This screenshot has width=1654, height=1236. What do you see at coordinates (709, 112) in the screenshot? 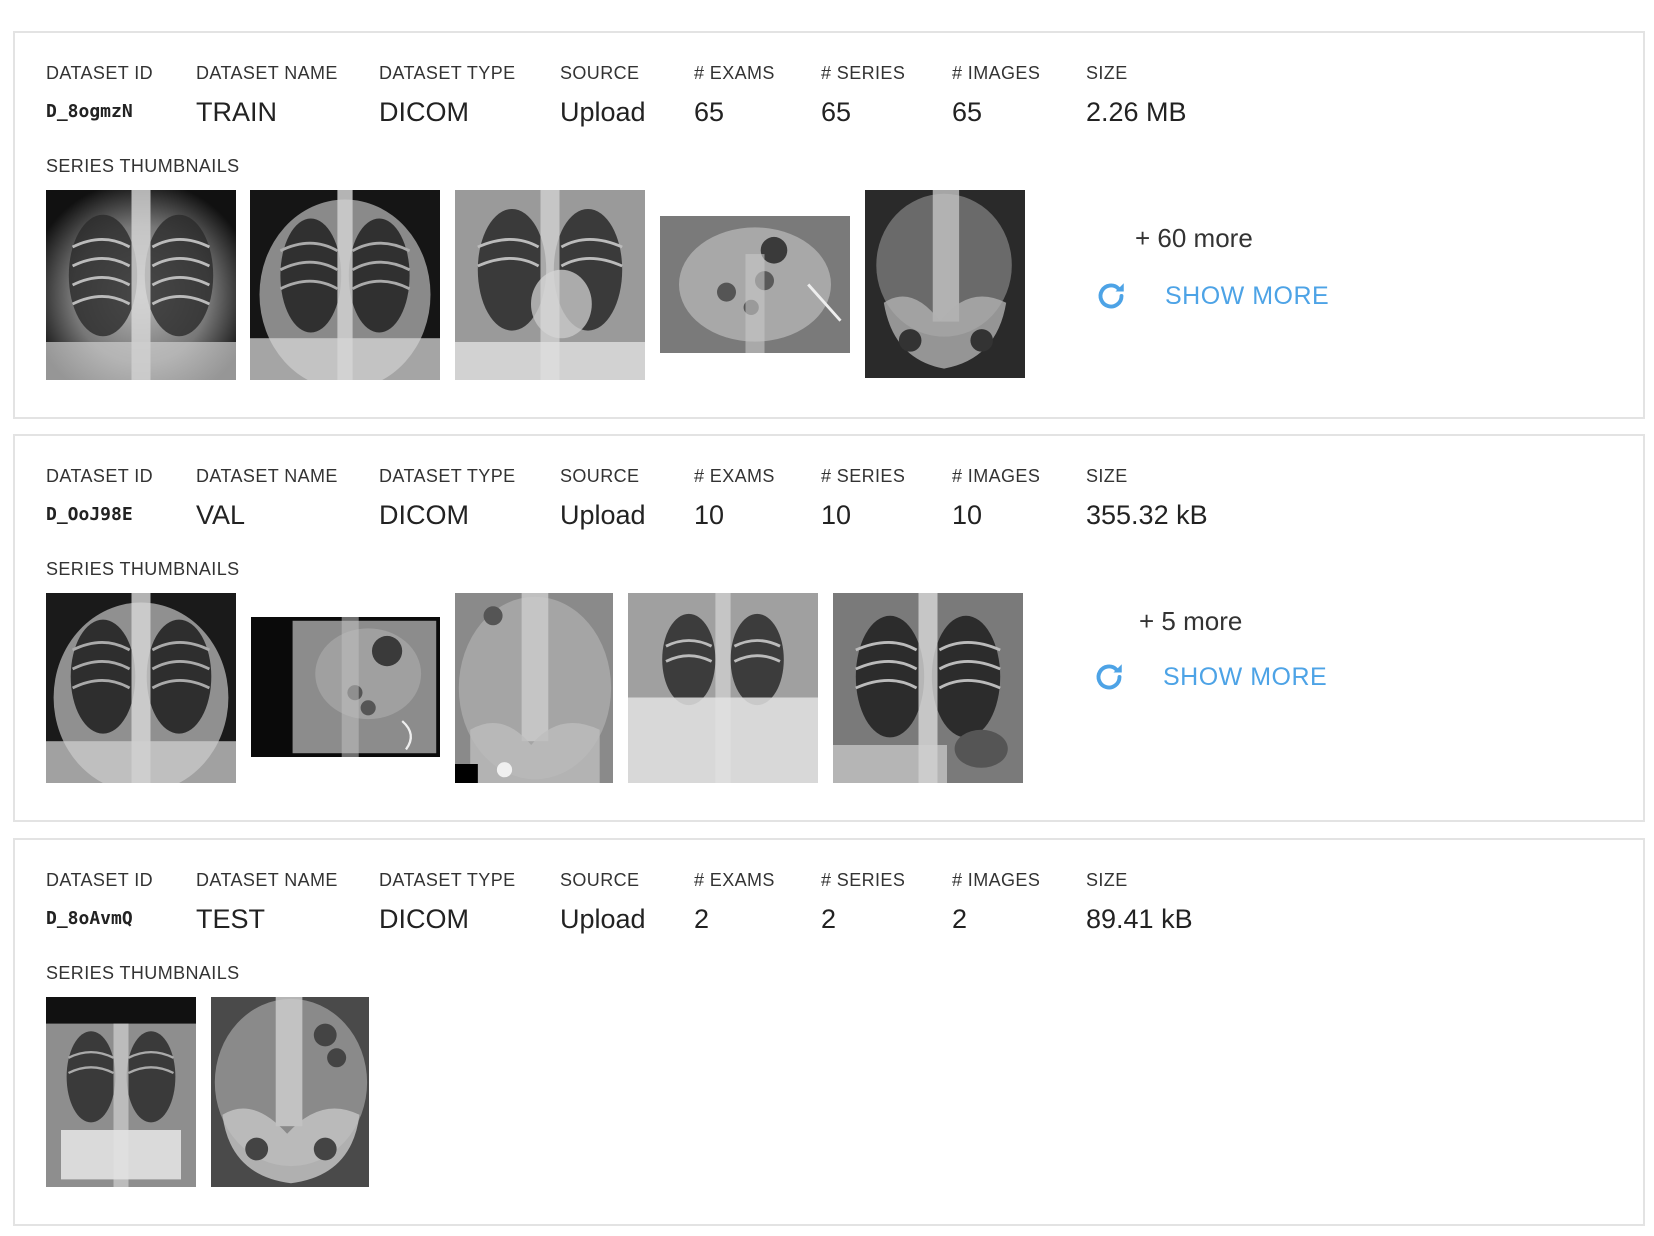
I see `exams-value: 65` at bounding box center [709, 112].